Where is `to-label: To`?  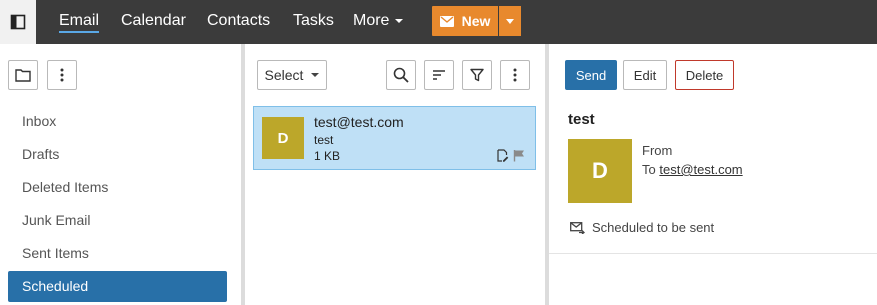
to-label: To is located at coordinates (649, 169).